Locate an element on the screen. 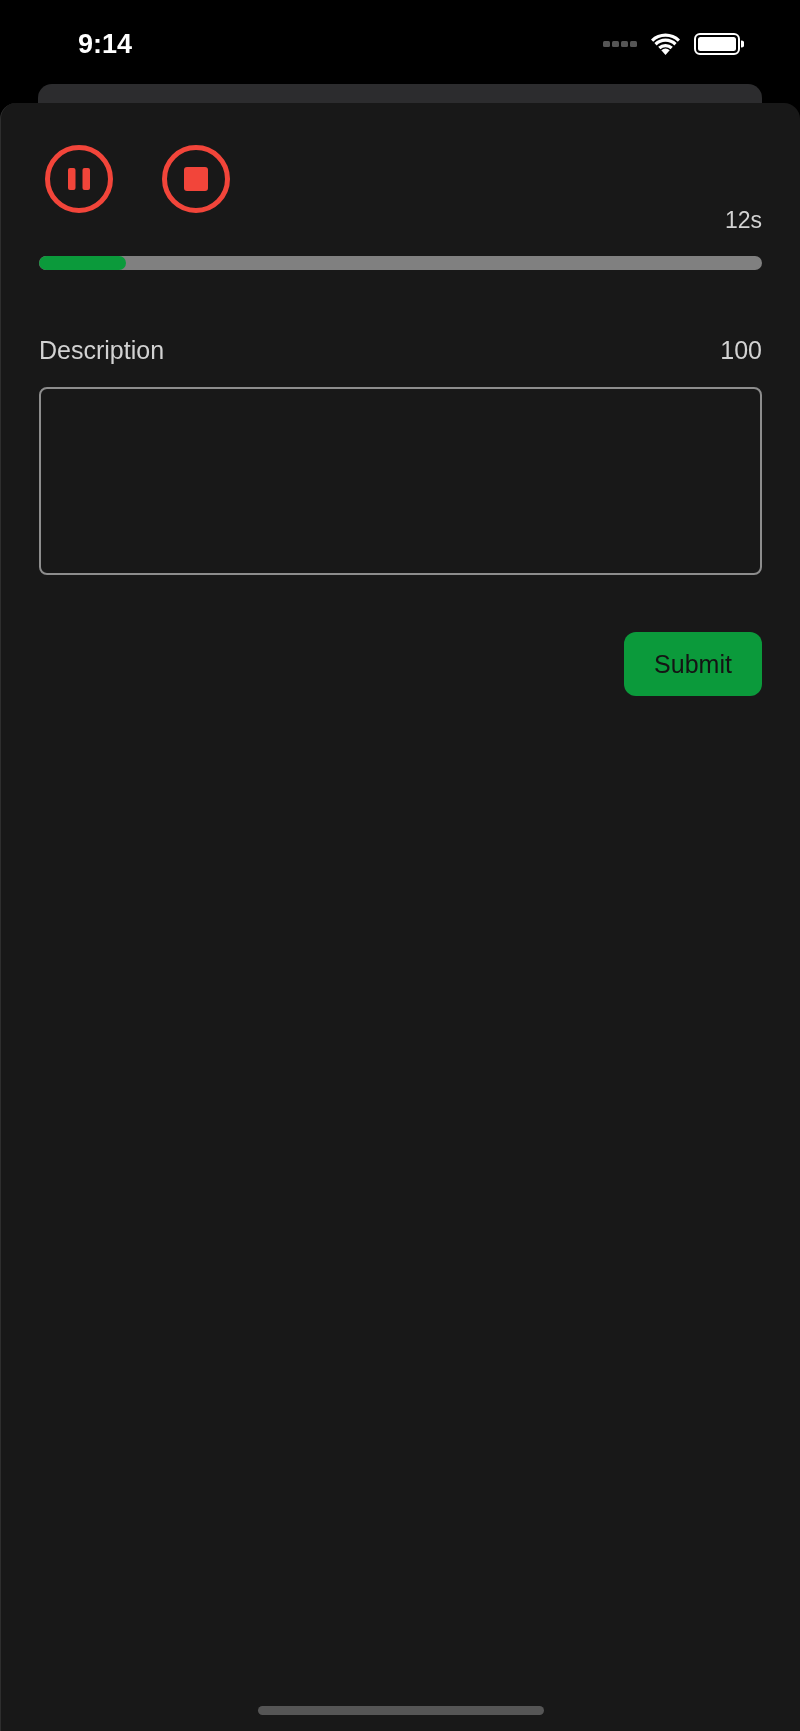 The height and width of the screenshot is (1731, 800). pause-icon is located at coordinates (79, 179).